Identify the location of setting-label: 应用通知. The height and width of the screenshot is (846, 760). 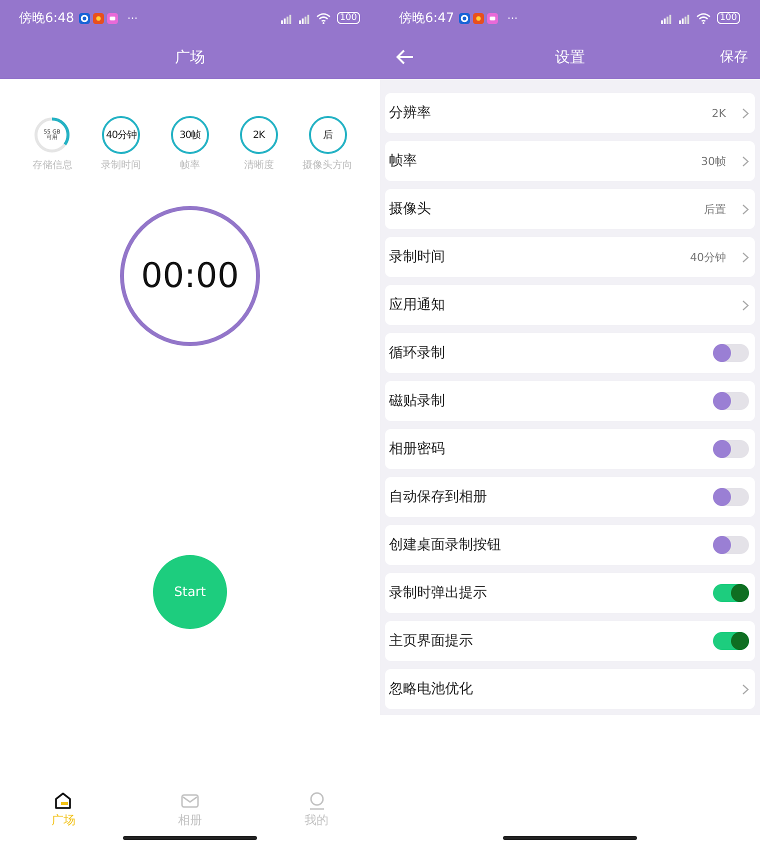
(417, 305).